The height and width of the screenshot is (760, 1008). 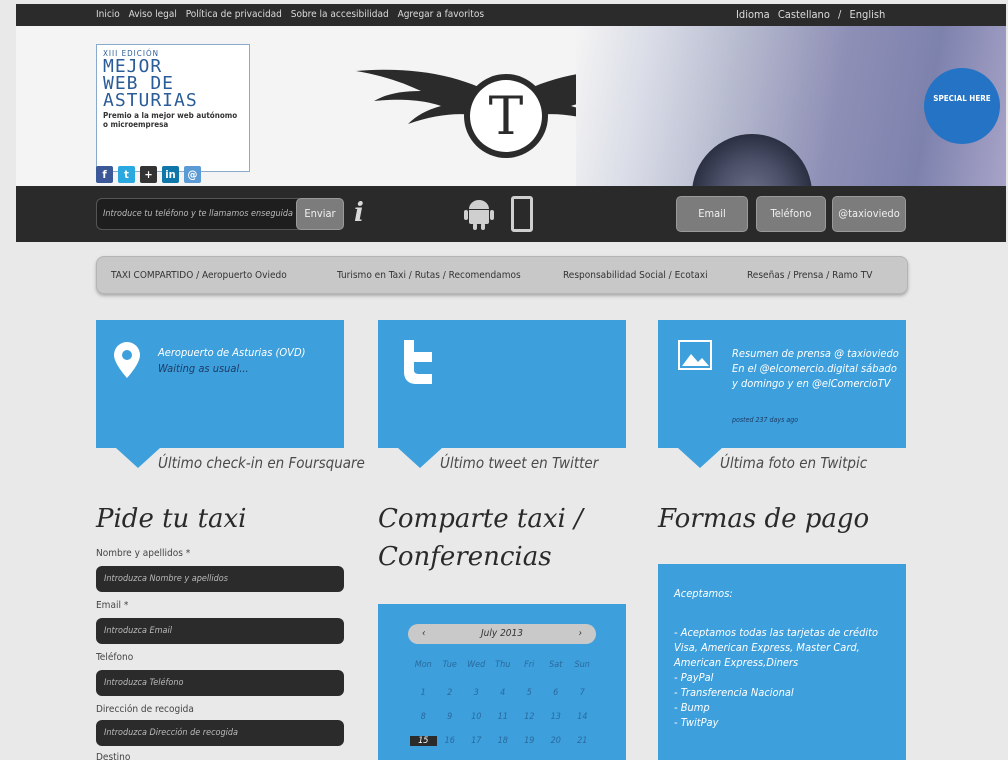 I want to click on calendar-week: 8 9 10 11 12 13 14, so click(x=503, y=717).